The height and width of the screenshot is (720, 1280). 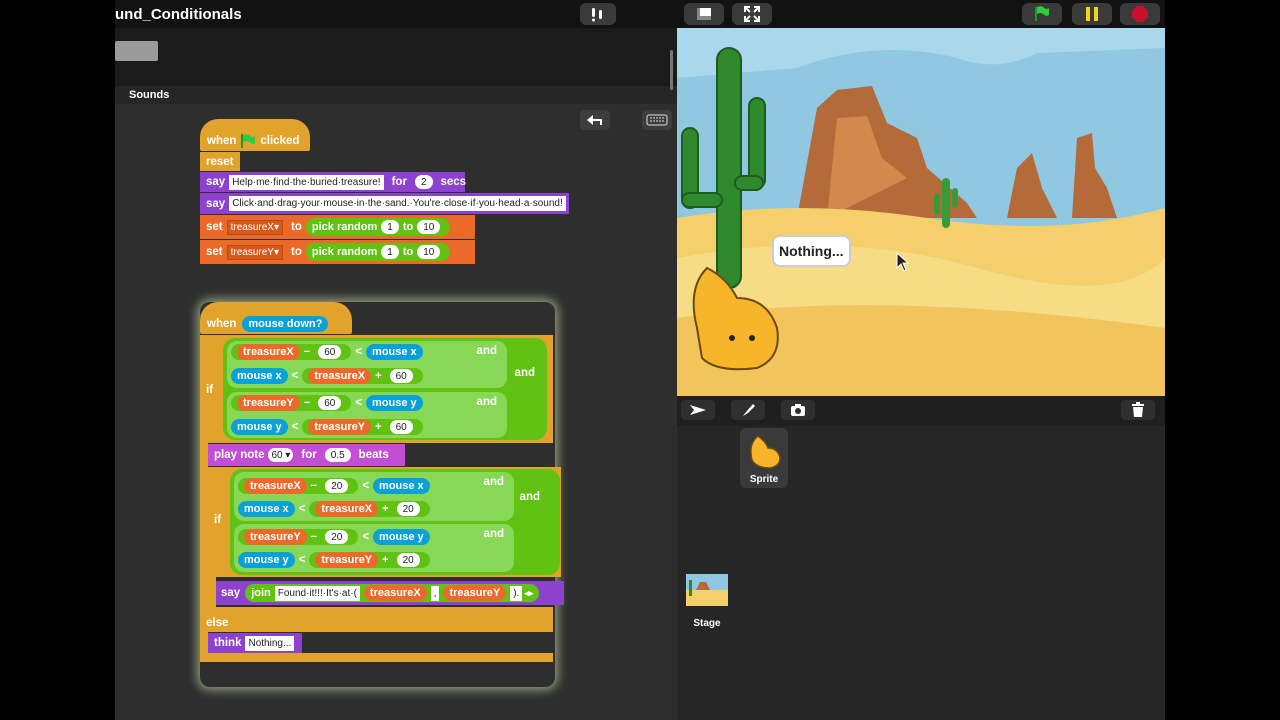 I want to click on less-than-predicate: mouse y < treasureY +20, so click(x=334, y=560).